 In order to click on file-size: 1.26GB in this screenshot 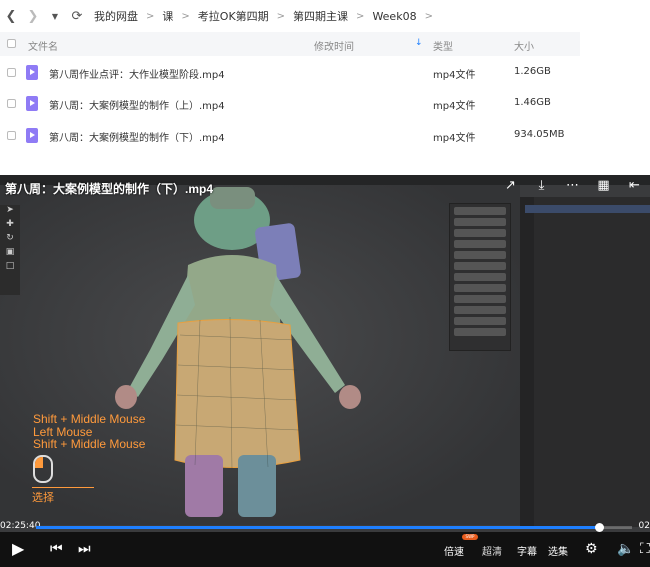, I will do `click(532, 71)`.